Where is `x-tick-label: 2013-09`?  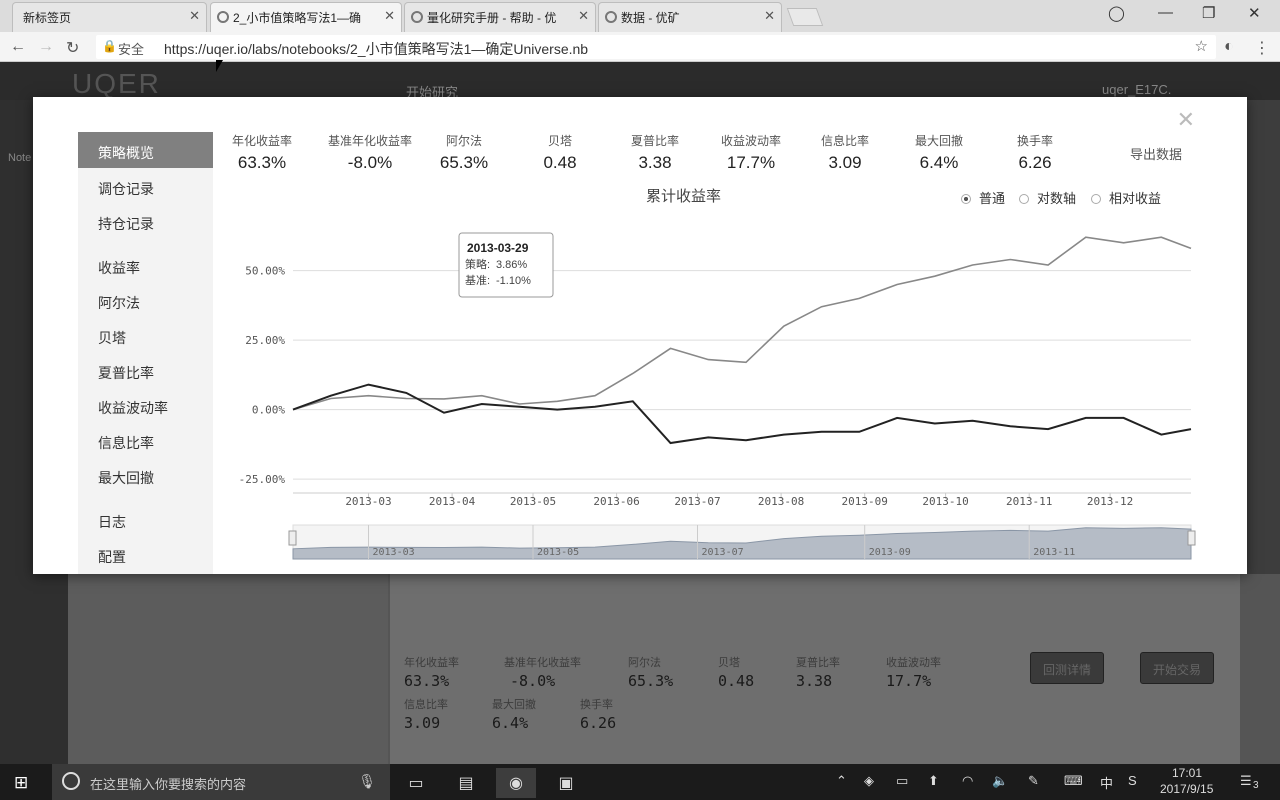 x-tick-label: 2013-09 is located at coordinates (865, 501).